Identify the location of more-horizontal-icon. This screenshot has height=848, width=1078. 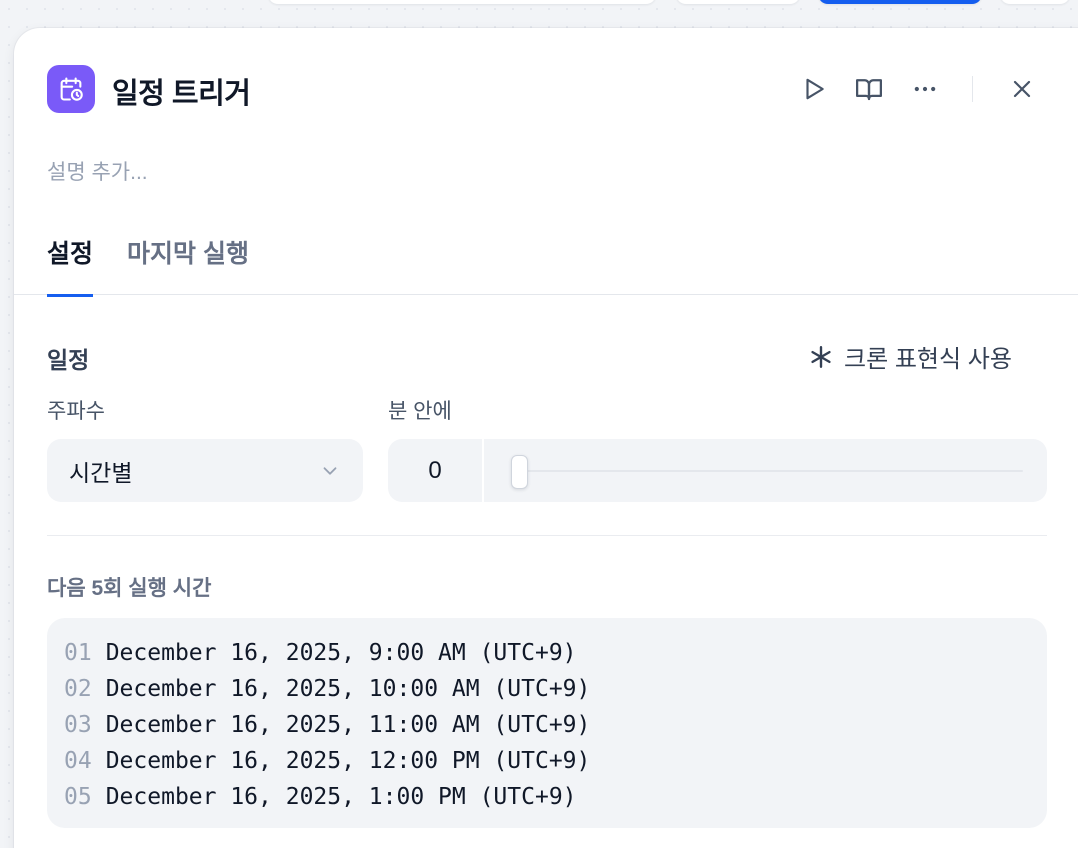
(925, 89).